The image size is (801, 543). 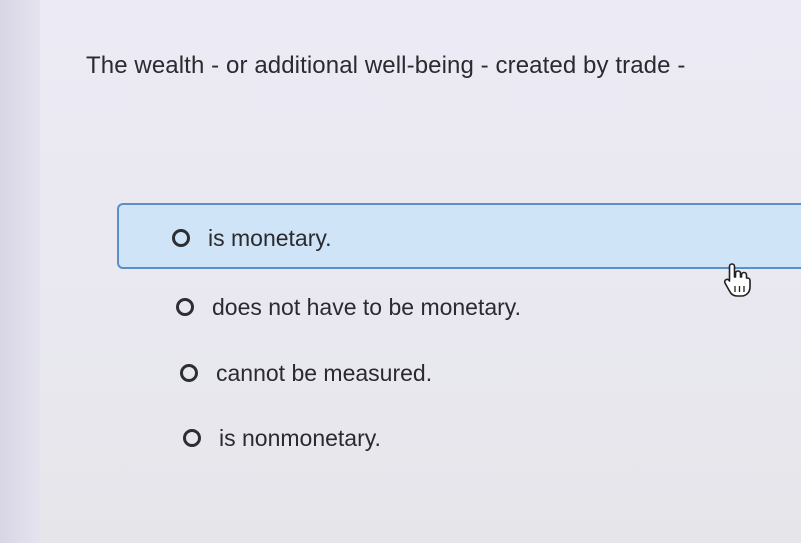 I want to click on option-label: does not have to be monetary., so click(x=366, y=306).